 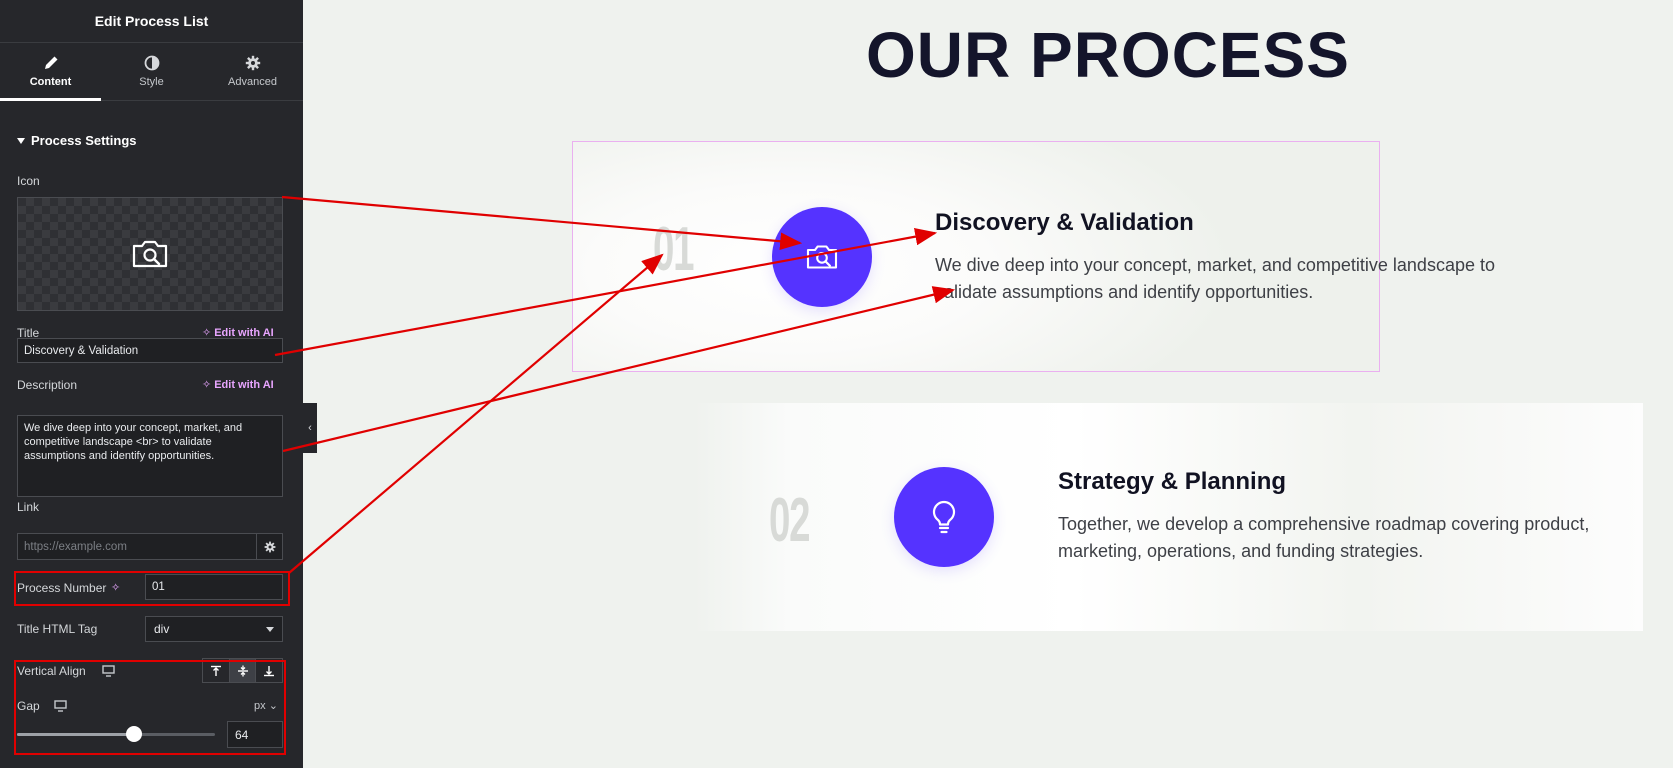 What do you see at coordinates (50, 72) in the screenshot?
I see `tab-content: Content` at bounding box center [50, 72].